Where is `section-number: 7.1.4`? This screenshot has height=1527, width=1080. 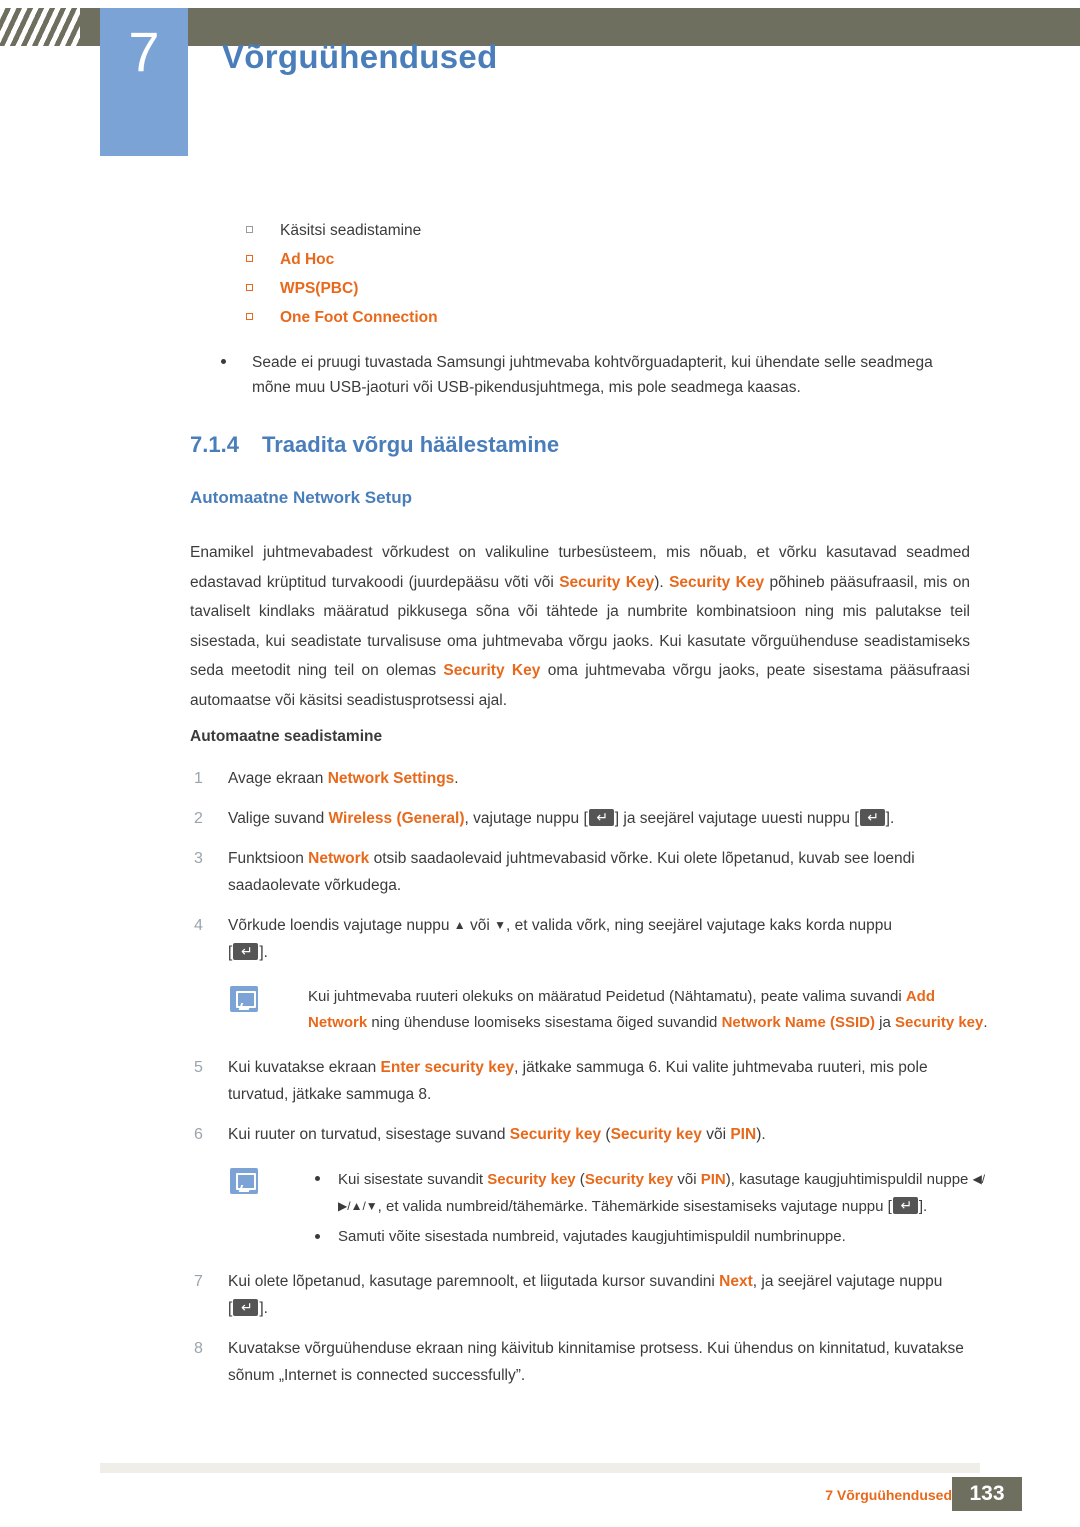
section-number: 7.1.4 is located at coordinates (214, 444).